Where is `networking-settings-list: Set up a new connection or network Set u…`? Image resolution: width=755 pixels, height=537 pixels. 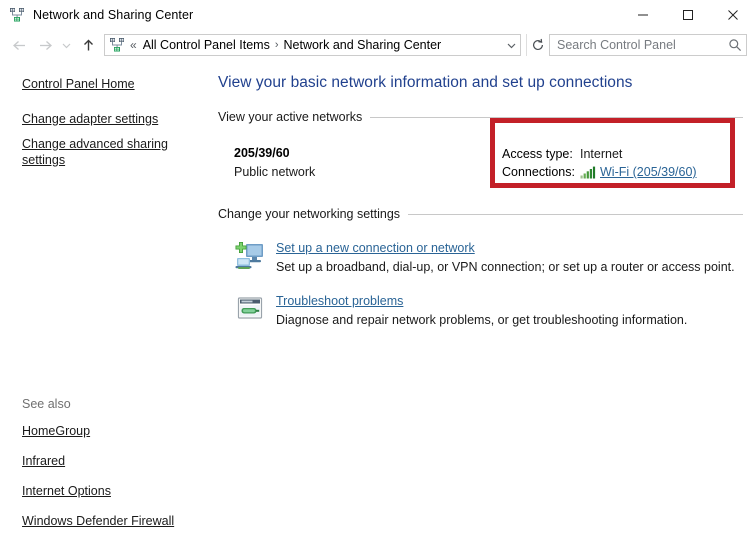 networking-settings-list: Set up a new connection or network Set u… is located at coordinates (480, 283).